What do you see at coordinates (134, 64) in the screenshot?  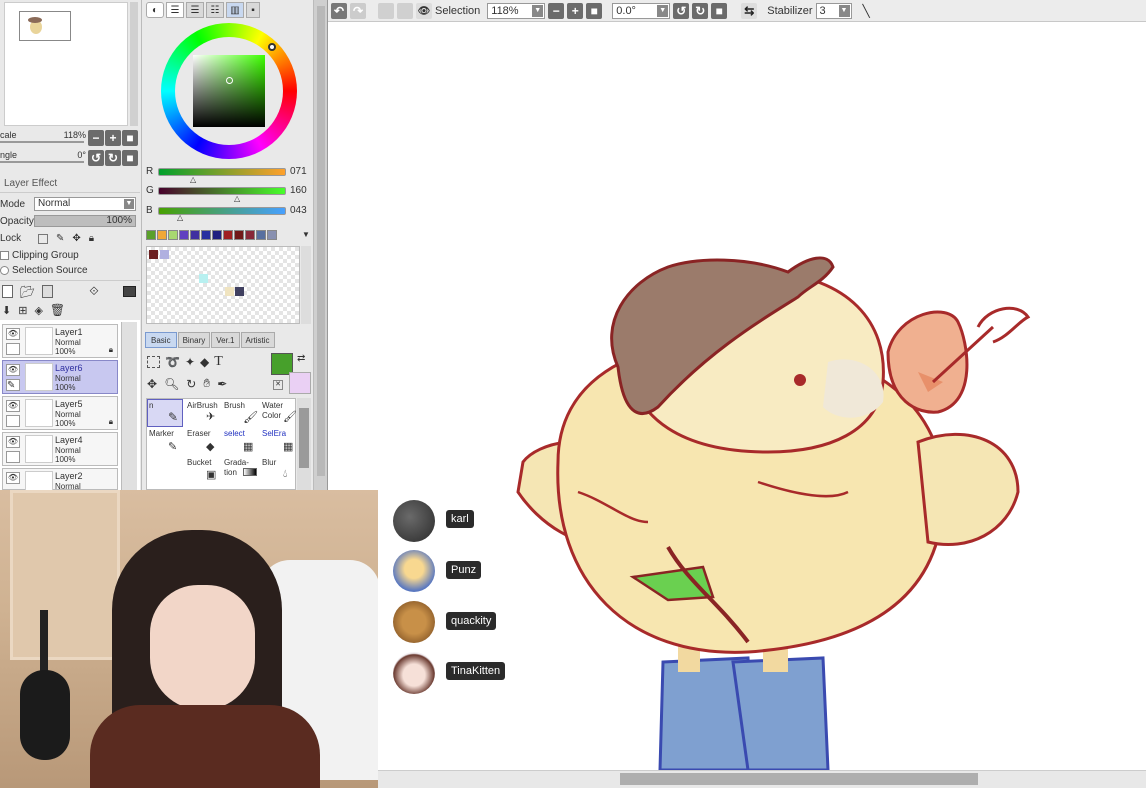 I see `navigator-scrollbar` at bounding box center [134, 64].